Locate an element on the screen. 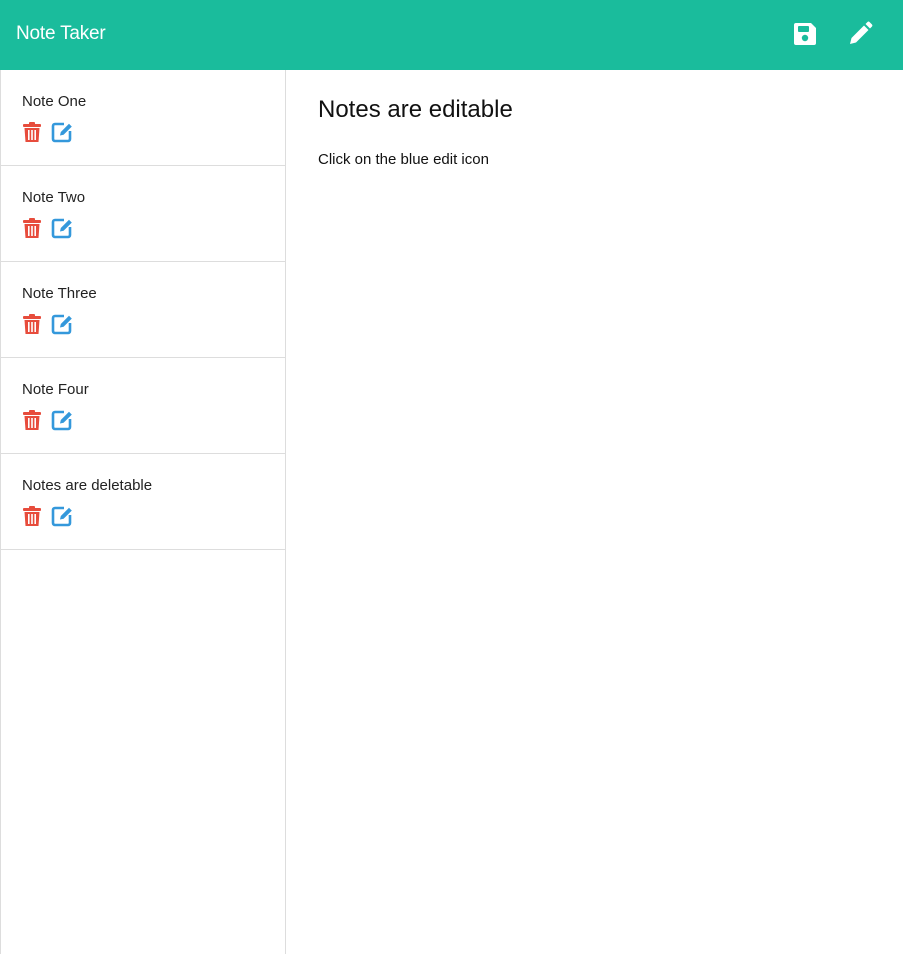  note-title: Notes are deletable is located at coordinates (87, 485).